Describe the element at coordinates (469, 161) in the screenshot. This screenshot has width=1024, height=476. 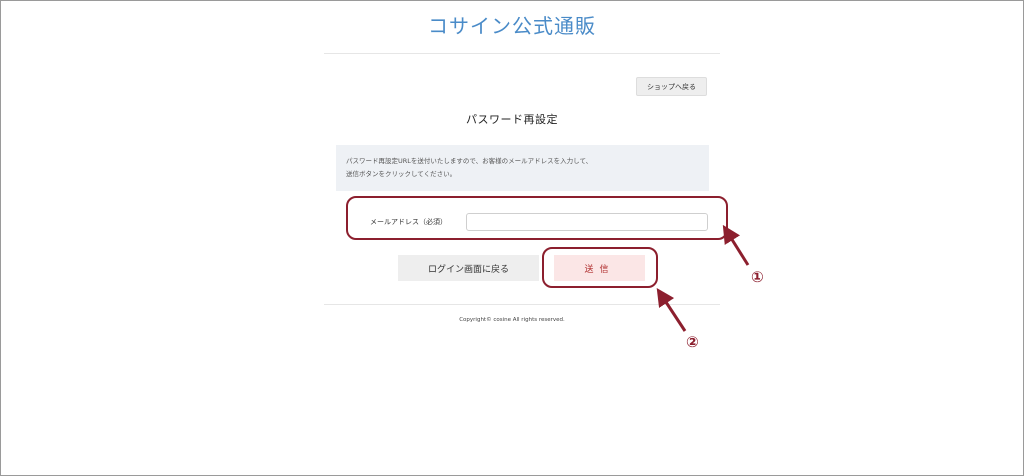
I see `notice-line-1: パスワード再設定URLを送付いたしますので、お客様のメールアドレスを入力して、` at that location.